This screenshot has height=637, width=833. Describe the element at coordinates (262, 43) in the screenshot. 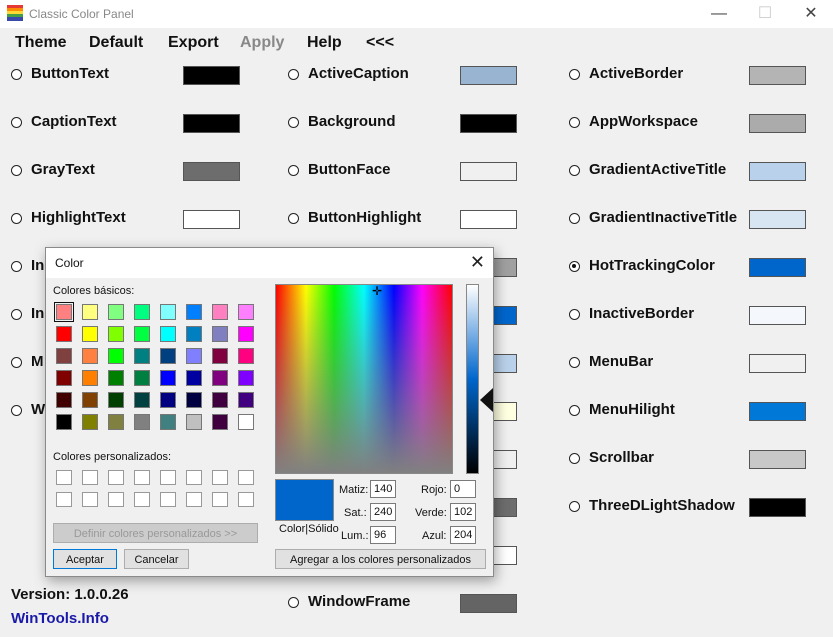

I see `menu-apply: Apply` at that location.